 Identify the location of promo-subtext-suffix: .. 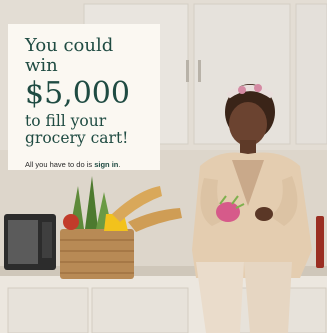
(119, 164).